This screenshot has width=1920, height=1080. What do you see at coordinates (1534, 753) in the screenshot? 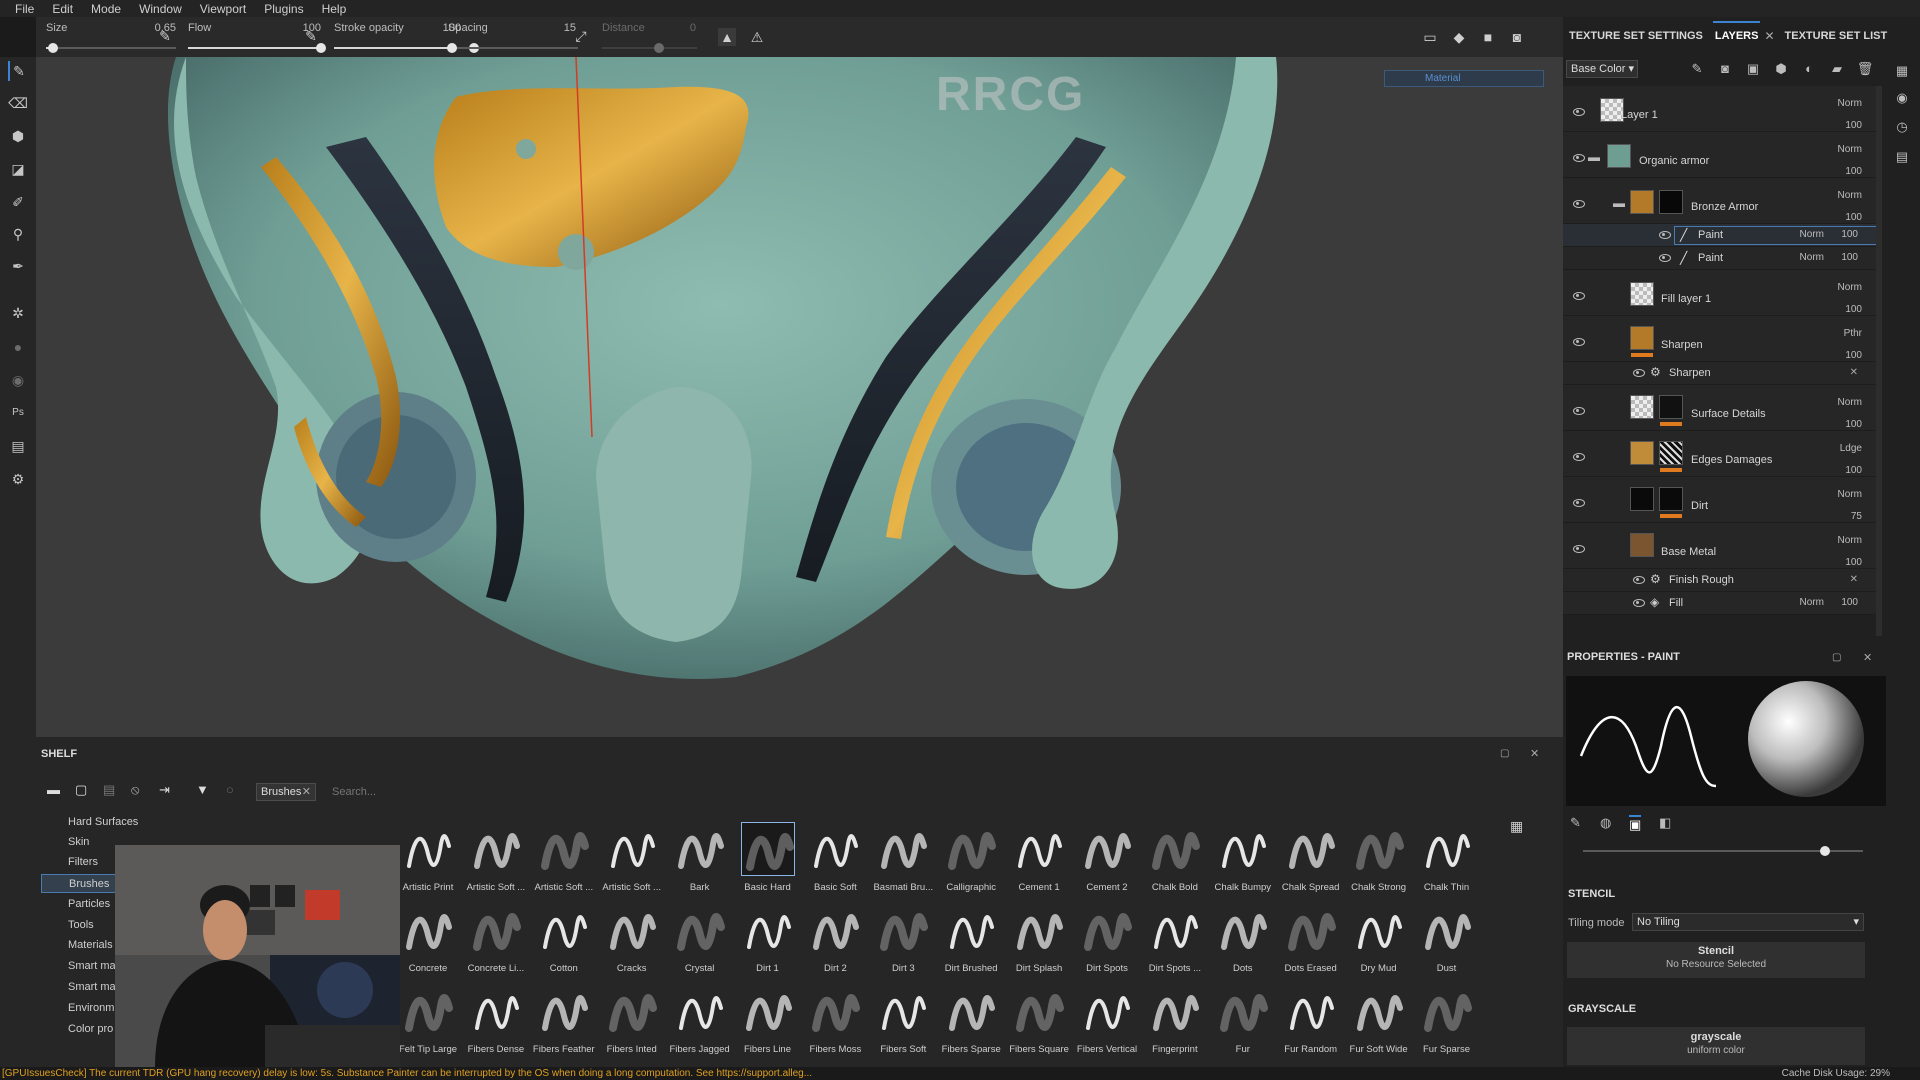
I see `close-shelf-icon: ✕` at bounding box center [1534, 753].